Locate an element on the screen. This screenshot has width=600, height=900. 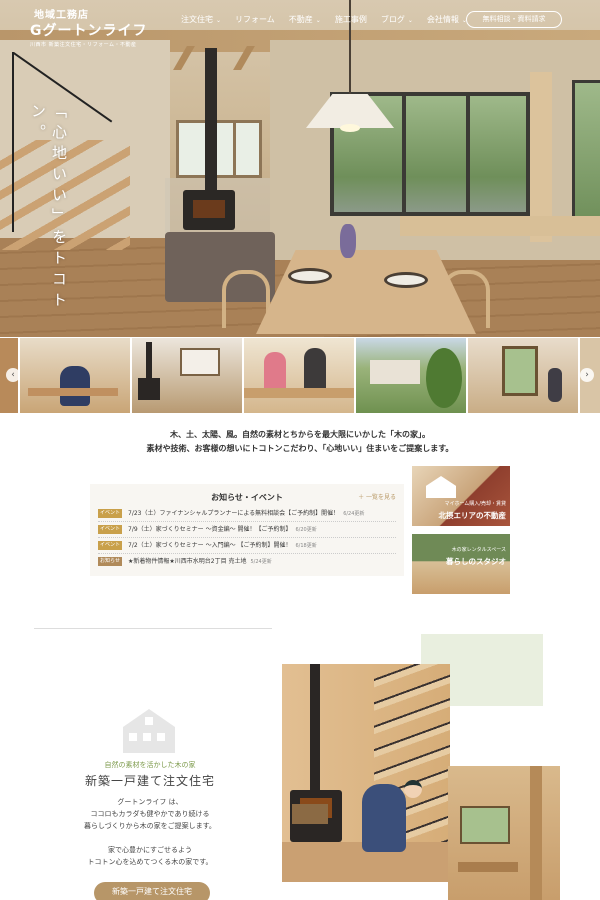
photo-carousel: ‹ › is located at coordinates (300, 375).